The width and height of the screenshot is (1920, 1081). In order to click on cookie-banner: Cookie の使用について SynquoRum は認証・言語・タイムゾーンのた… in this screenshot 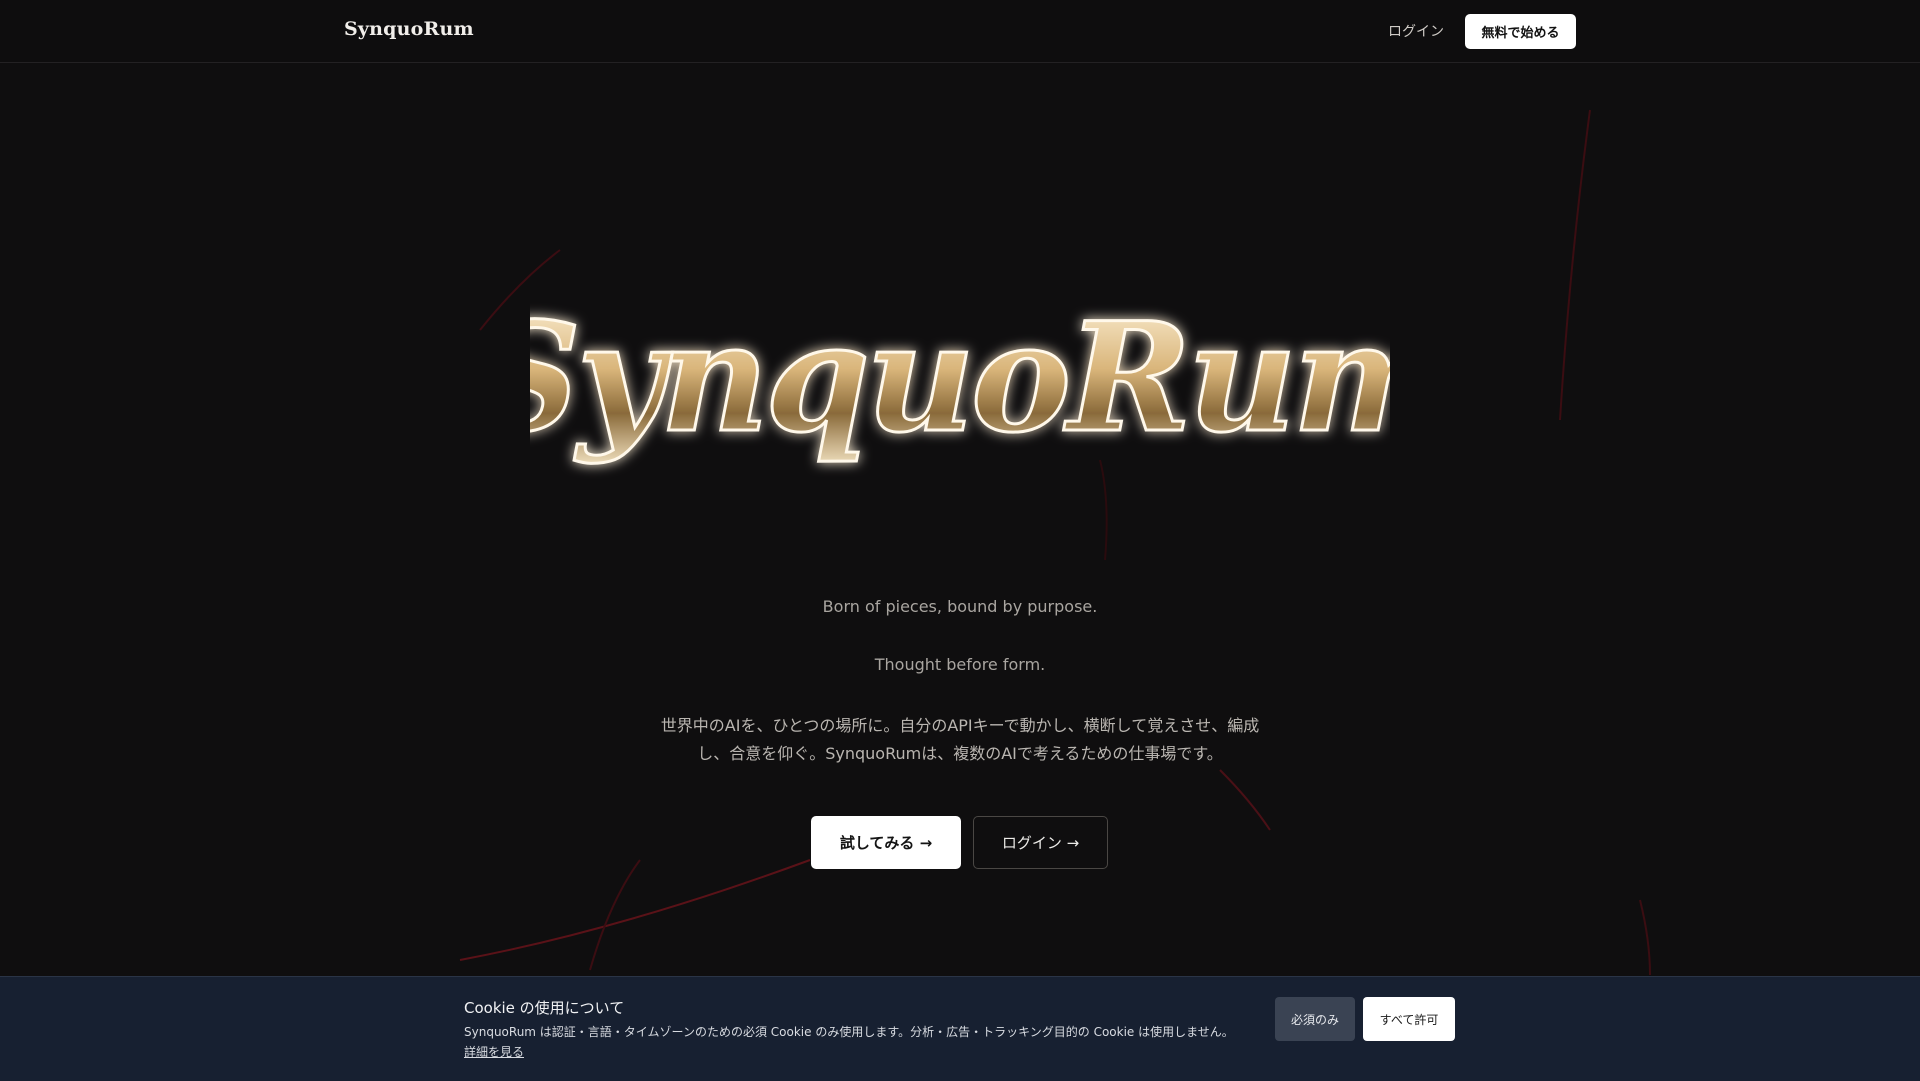, I will do `click(960, 1028)`.